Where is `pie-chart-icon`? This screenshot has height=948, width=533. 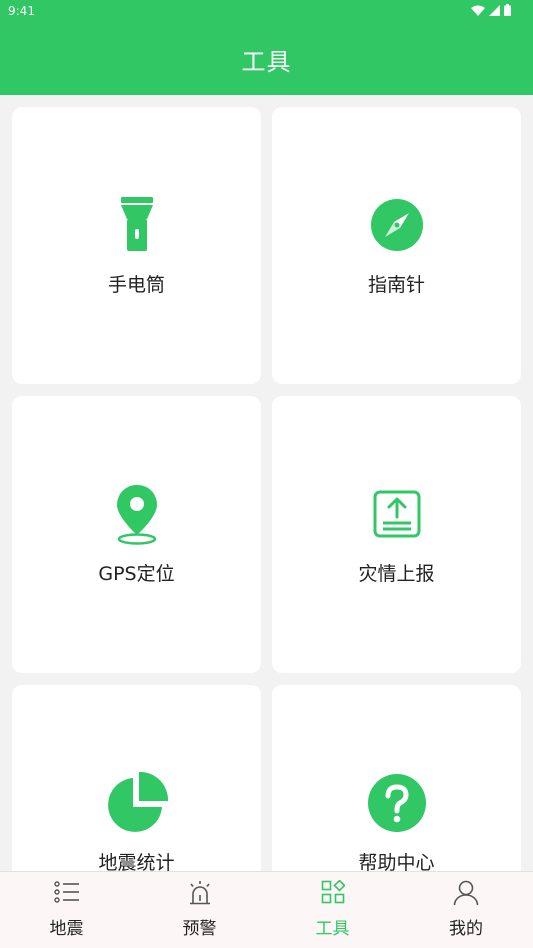
pie-chart-icon is located at coordinates (137, 802).